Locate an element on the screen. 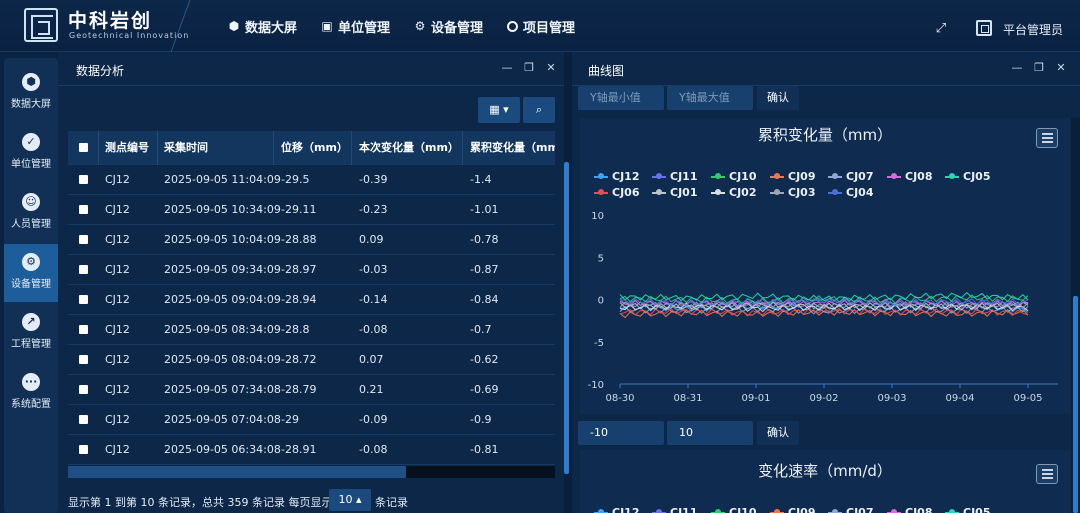 This screenshot has height=513, width=1080. table-cell: 2025-09-05 07:34:08 is located at coordinates (222, 389).